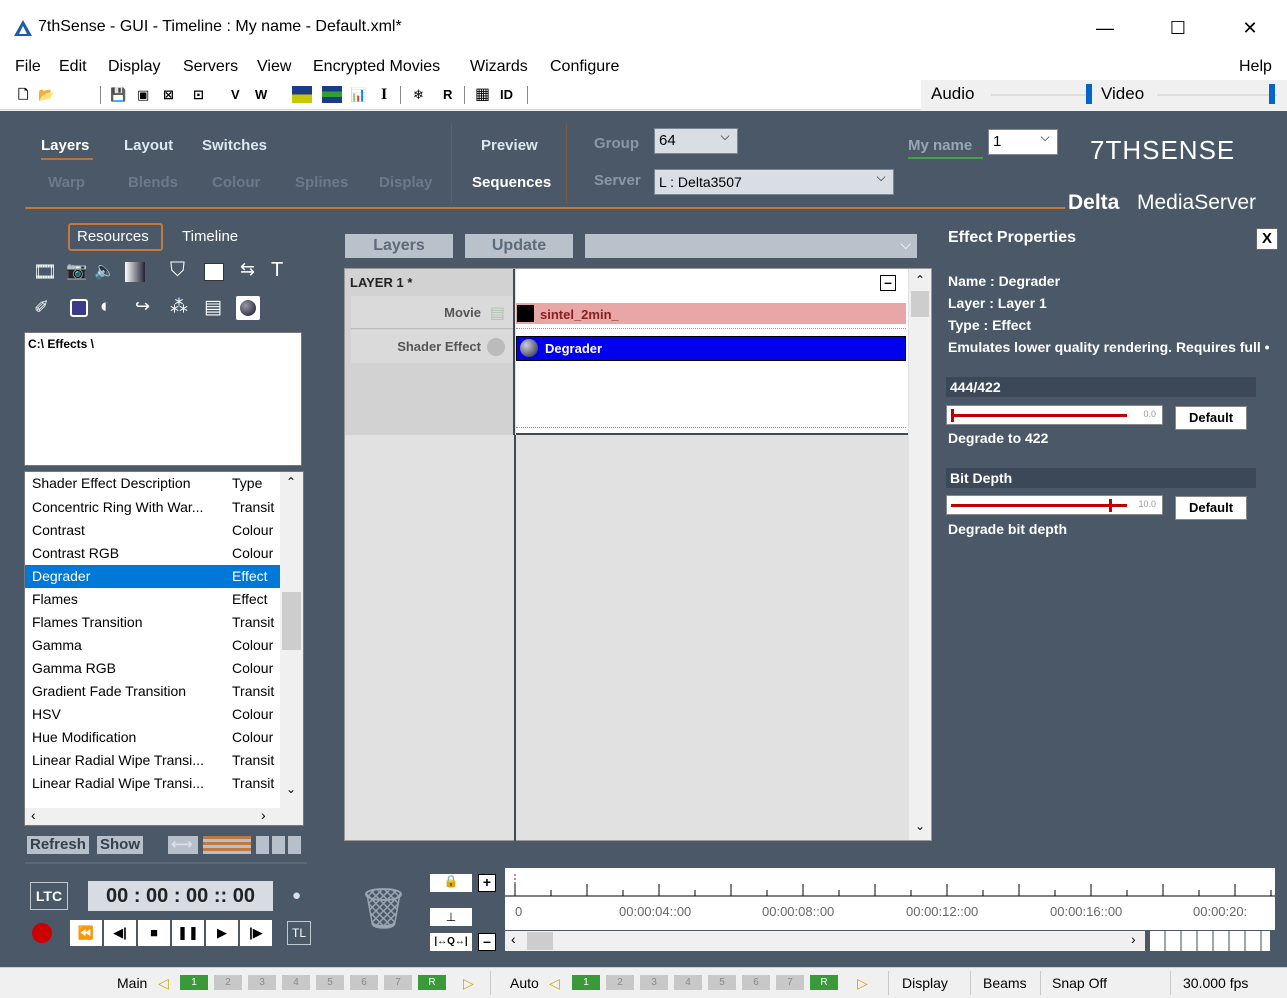 The image size is (1287, 998). I want to click on server-select: L : Delta3507 ⌵, so click(774, 182).